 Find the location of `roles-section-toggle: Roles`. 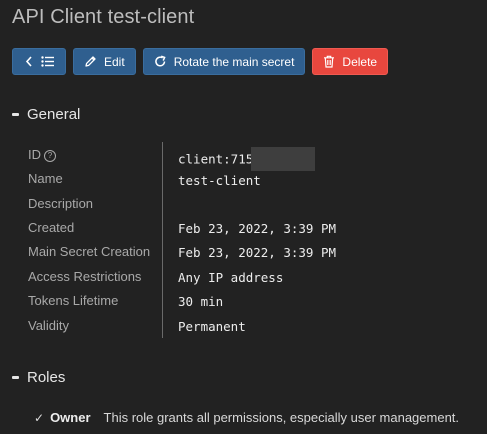

roles-section-toggle: Roles is located at coordinates (38, 377).